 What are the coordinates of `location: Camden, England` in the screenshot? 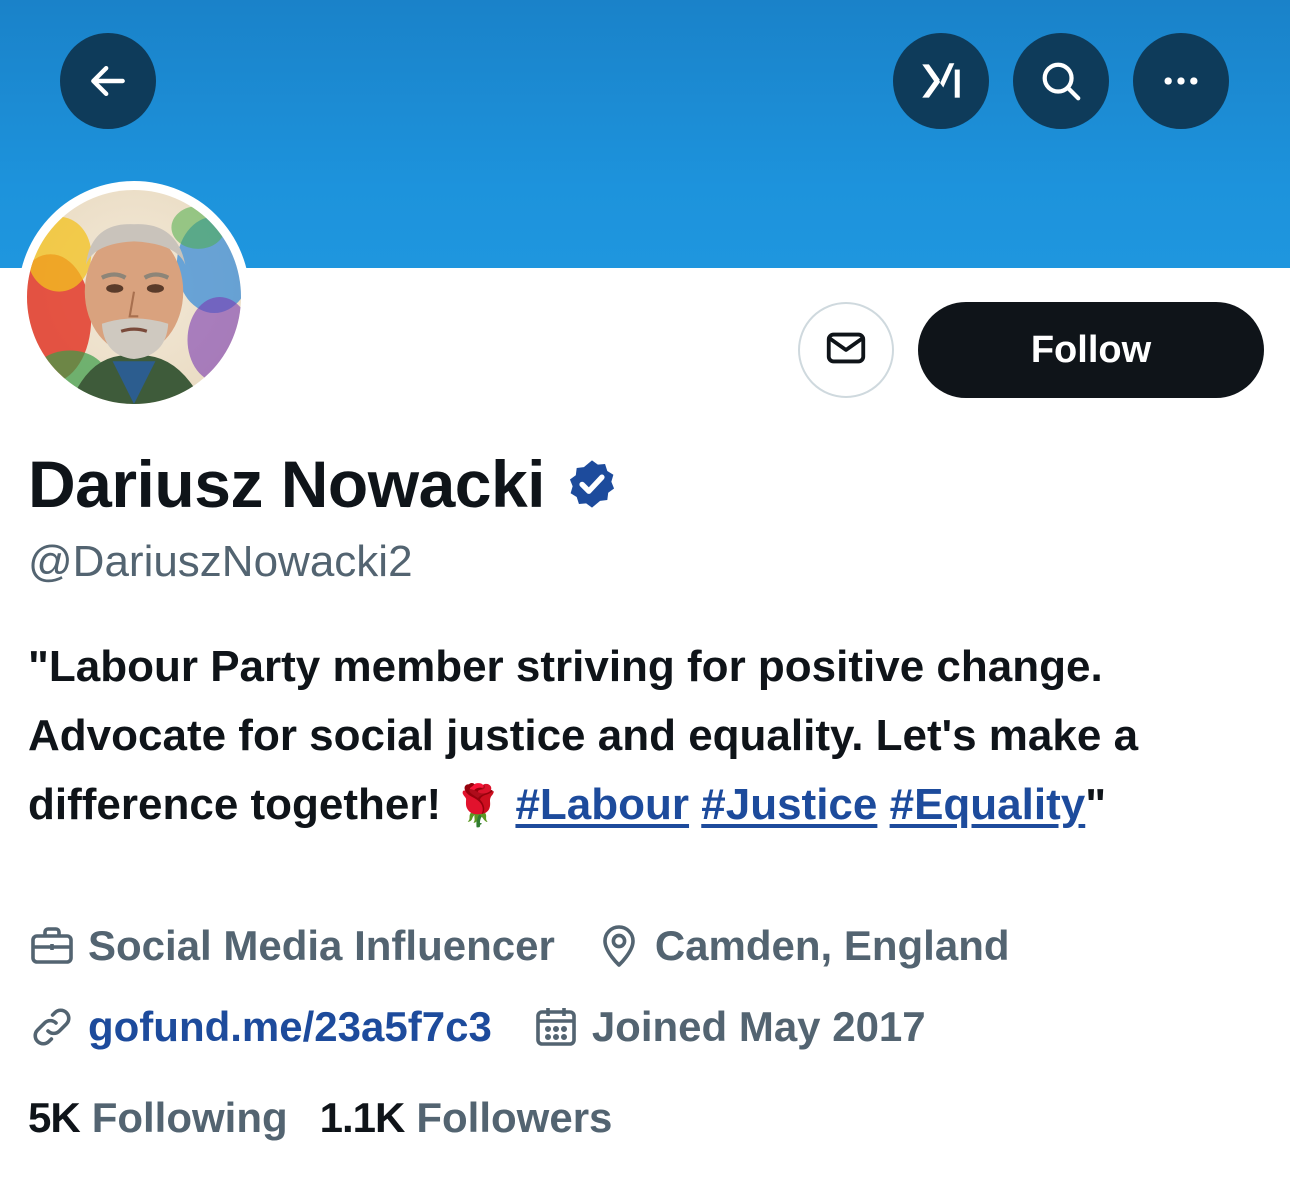 It's located at (802, 946).